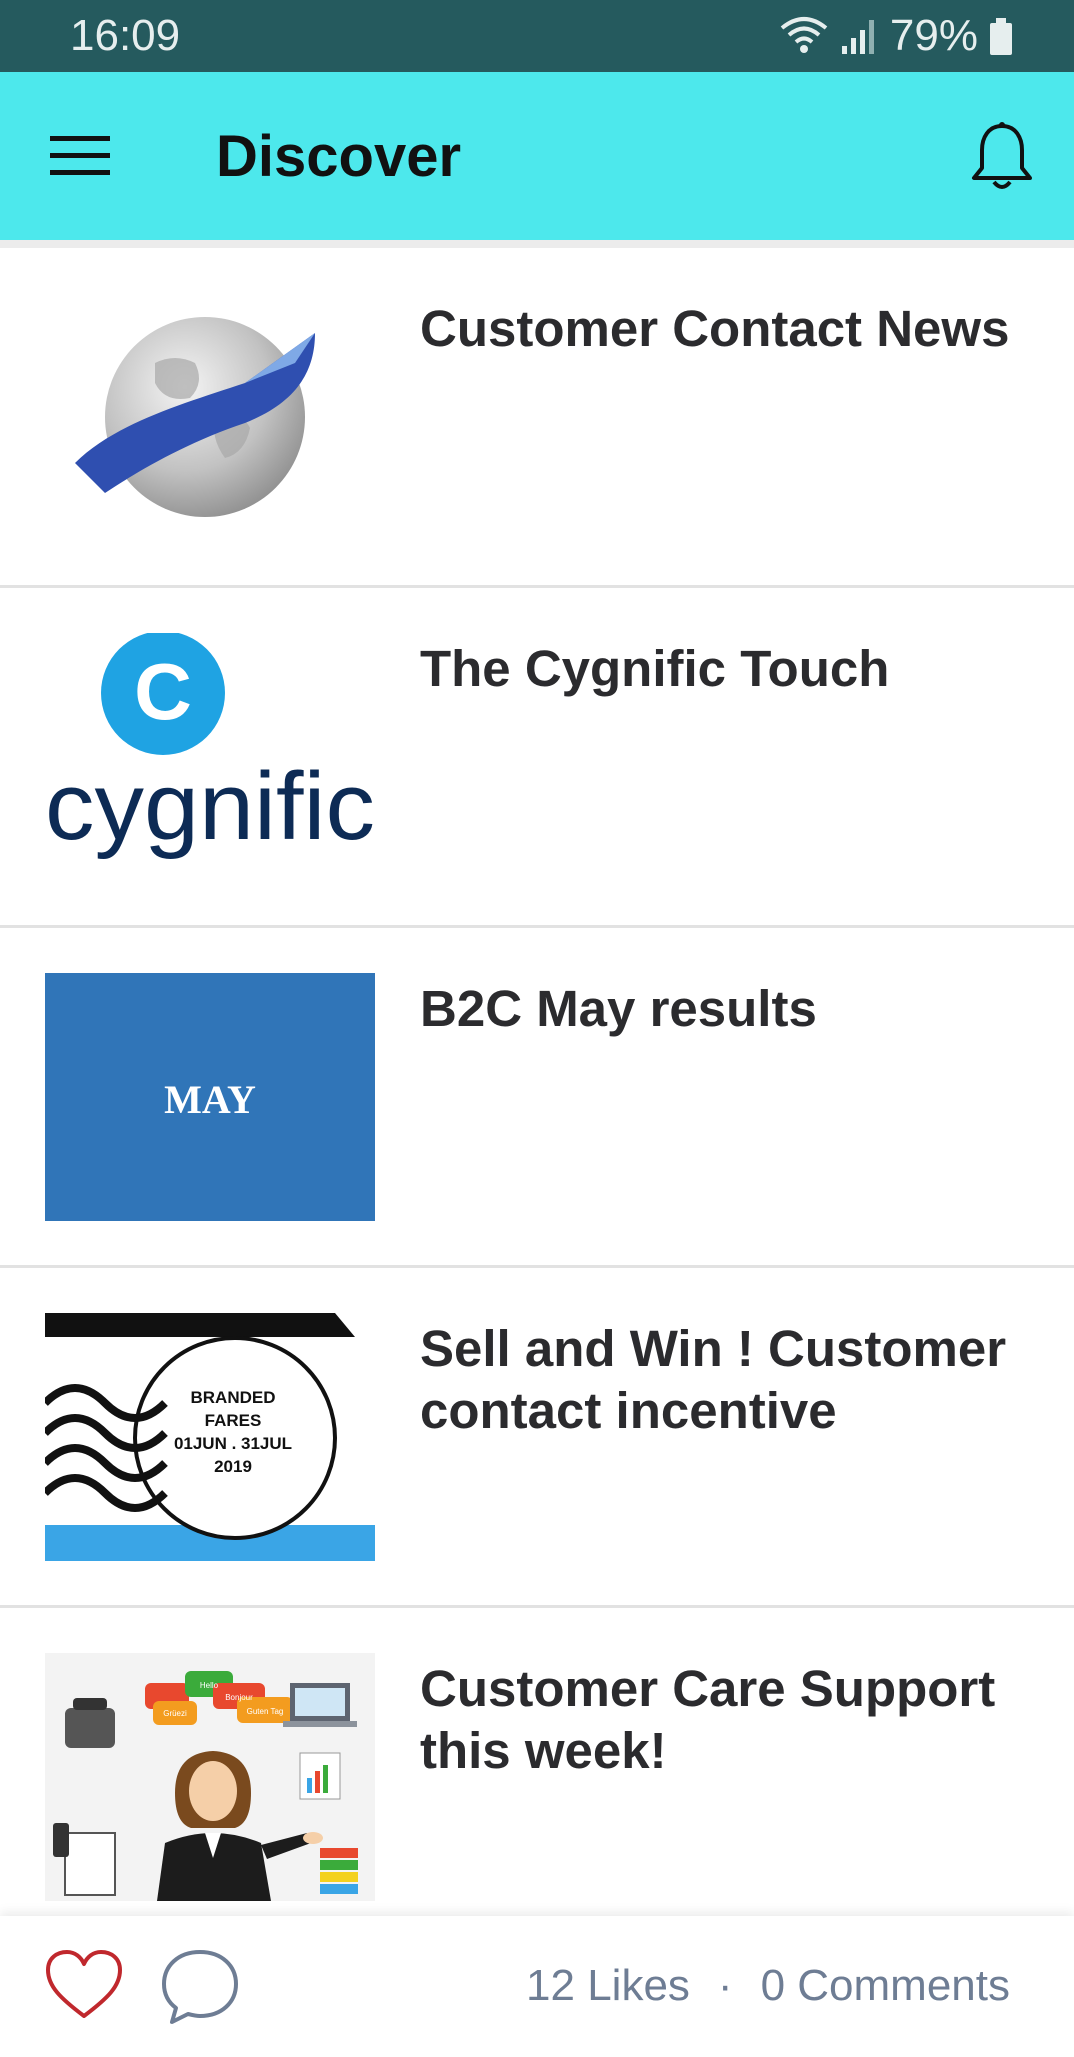  What do you see at coordinates (233, 1443) in the screenshot?
I see `stamp-line: 01JUN . 31JUL` at bounding box center [233, 1443].